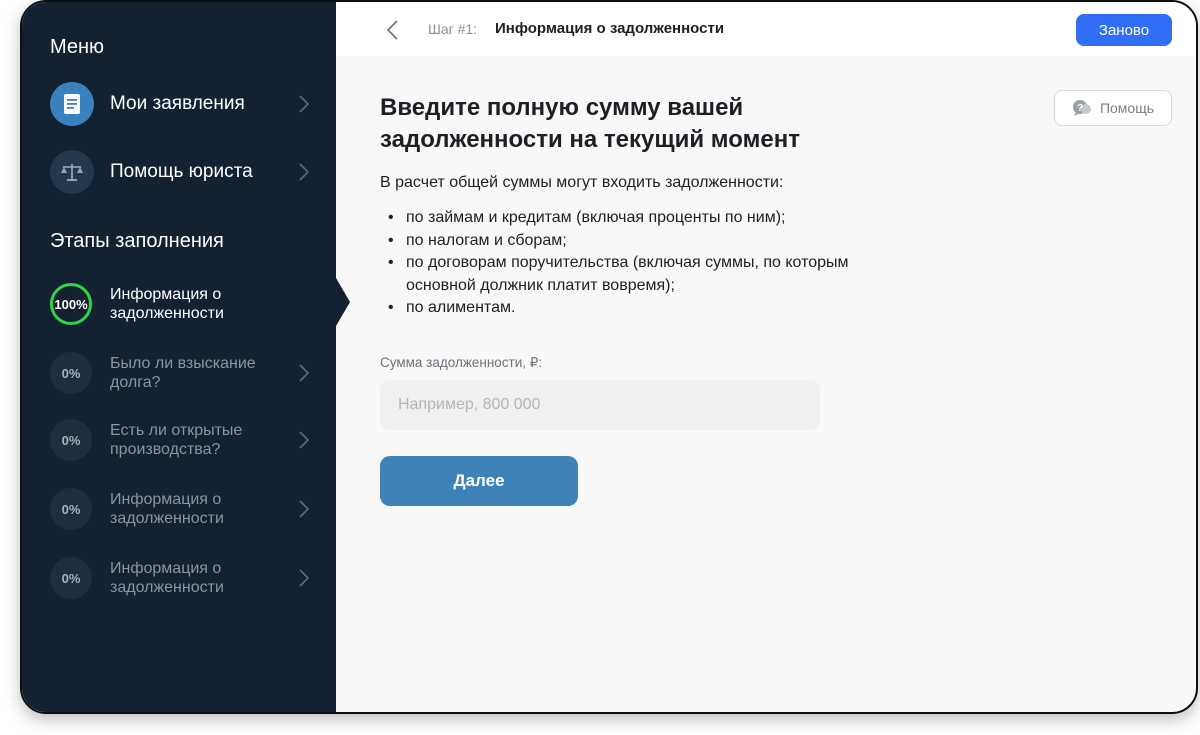  I want to click on step-title: Информация о задолженности, so click(610, 28).